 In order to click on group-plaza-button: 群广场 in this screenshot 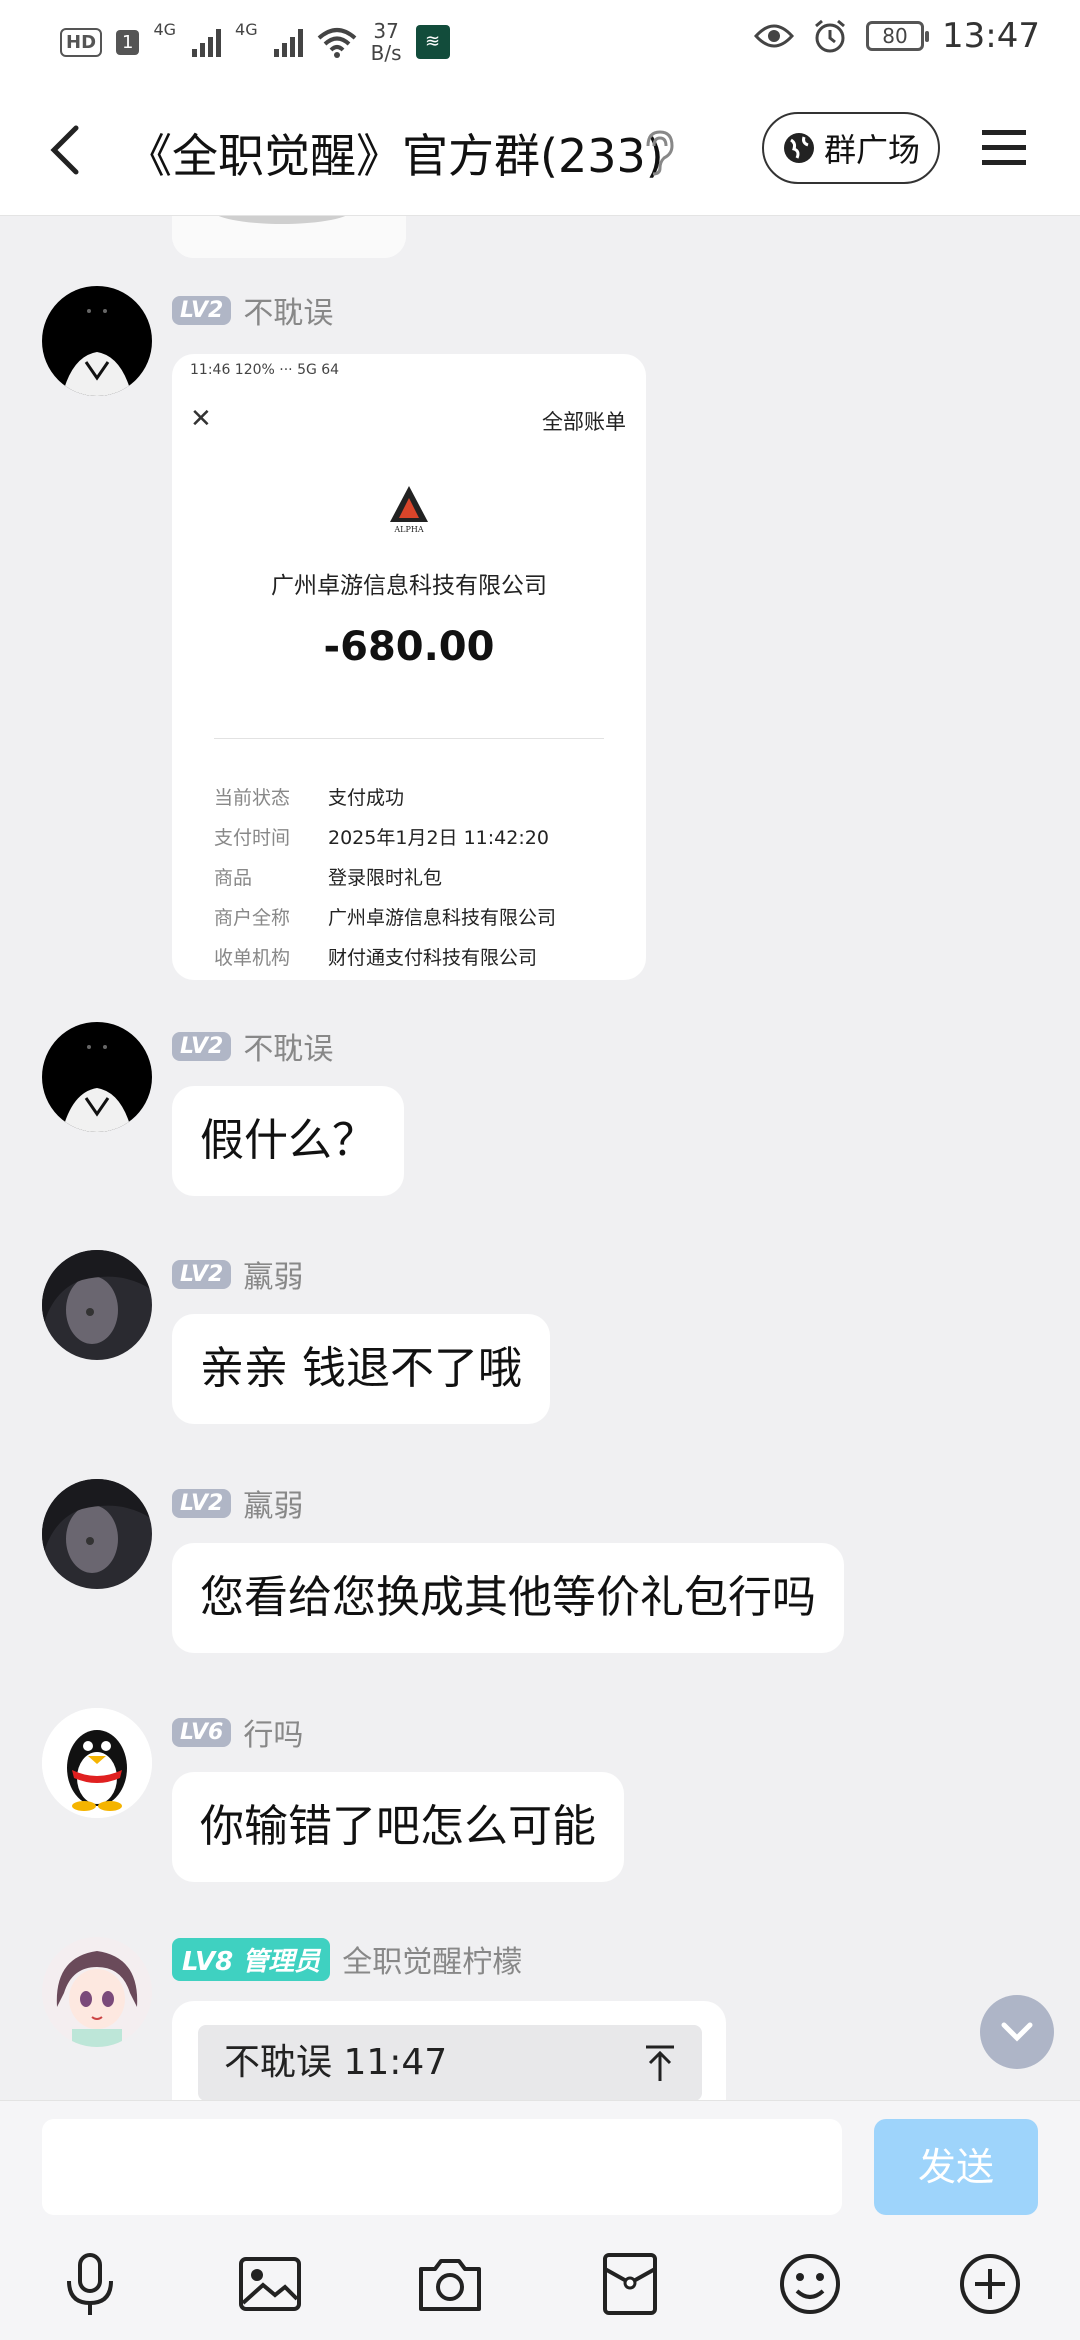, I will do `click(851, 148)`.